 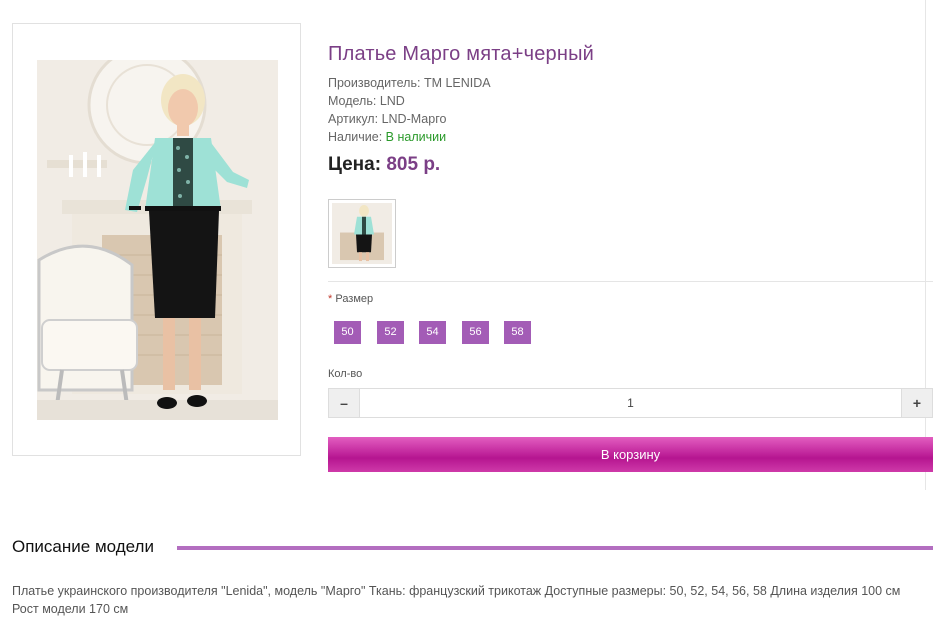 What do you see at coordinates (347, 332) in the screenshot?
I see `size-button-50: 50` at bounding box center [347, 332].